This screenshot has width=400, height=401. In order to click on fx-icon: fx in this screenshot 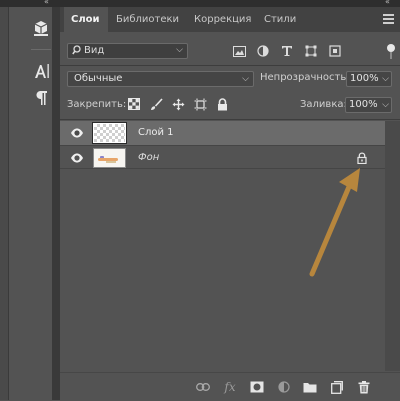, I will do `click(230, 387)`.